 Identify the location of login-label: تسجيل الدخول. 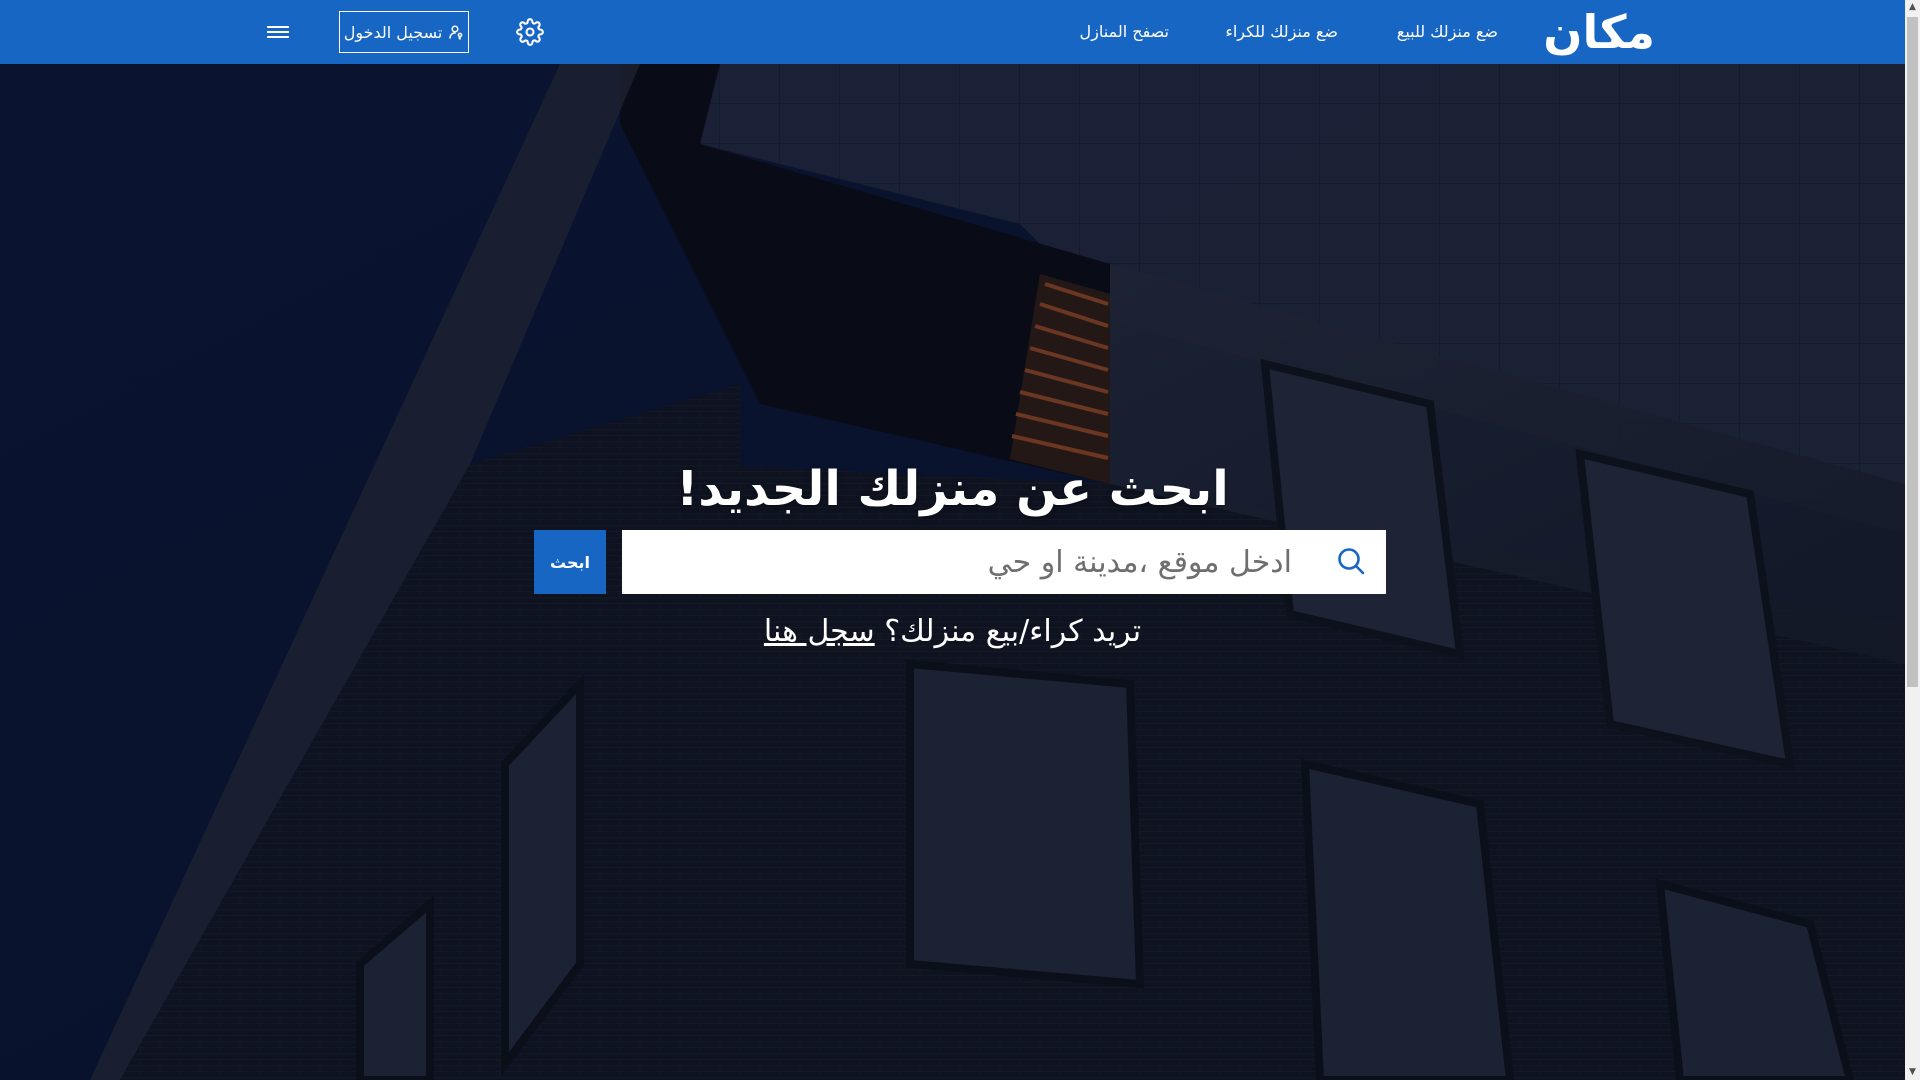
(393, 32).